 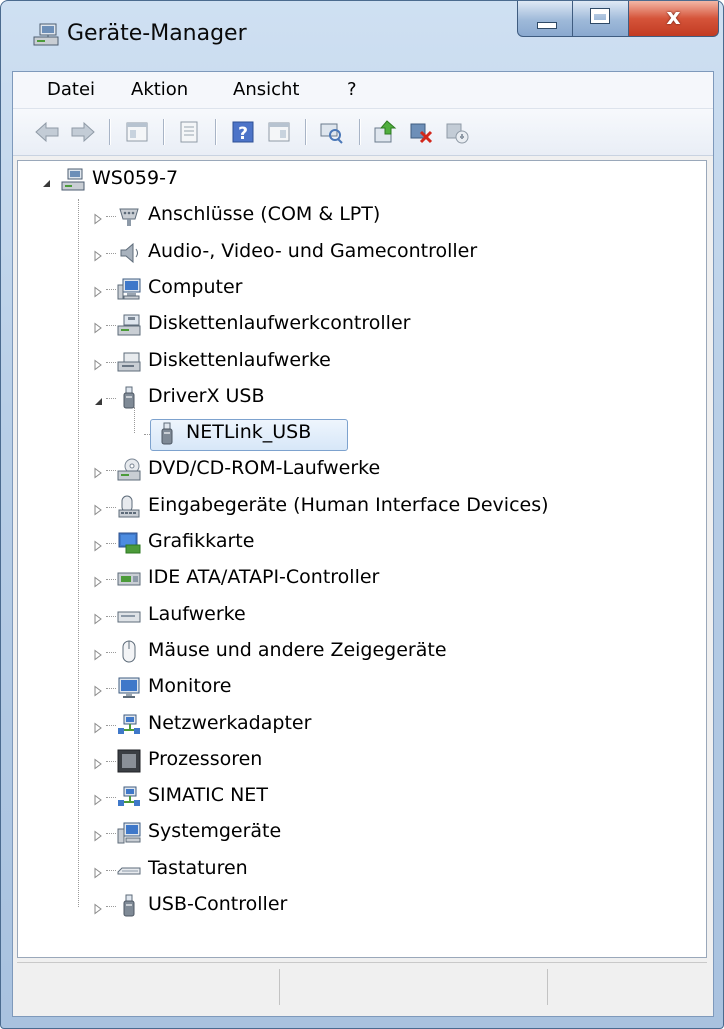 What do you see at coordinates (385, 132) in the screenshot?
I see `update-driver-icon` at bounding box center [385, 132].